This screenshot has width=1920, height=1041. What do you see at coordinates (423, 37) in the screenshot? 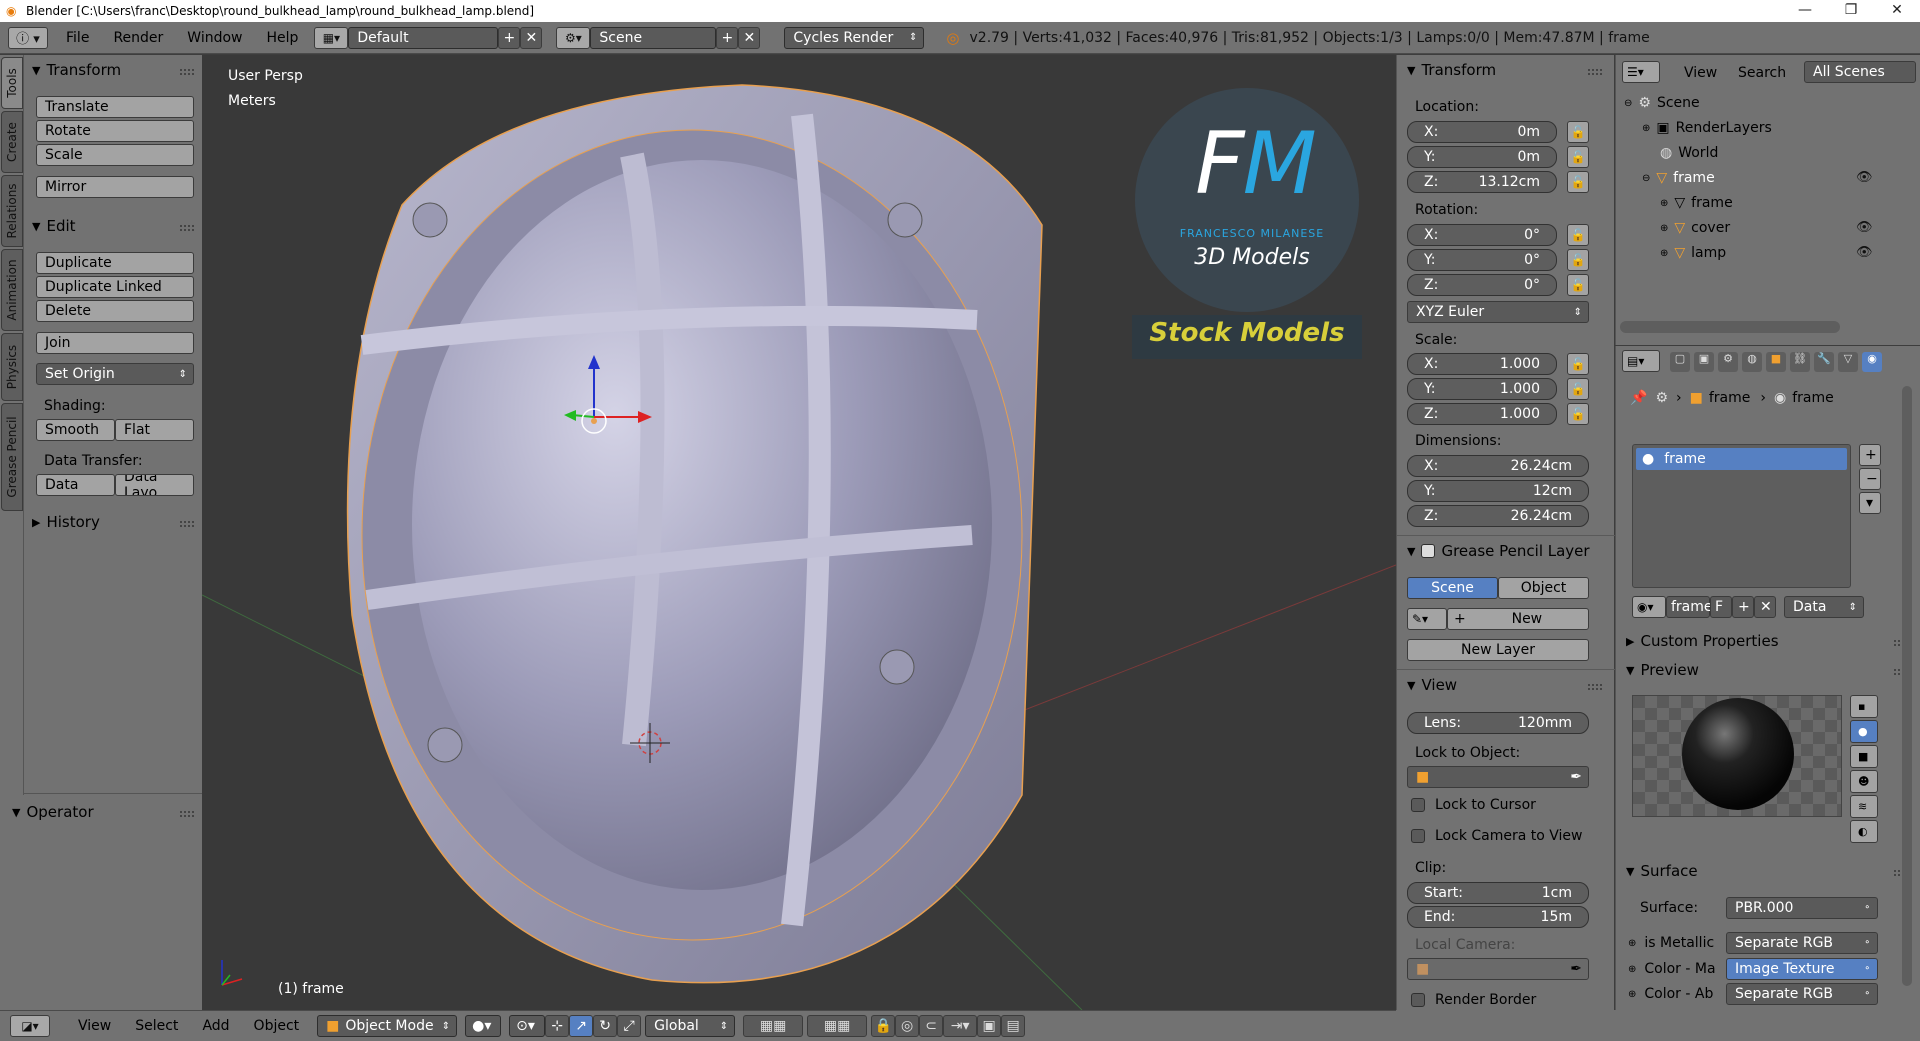
I see `layout-name-field: Default` at bounding box center [423, 37].